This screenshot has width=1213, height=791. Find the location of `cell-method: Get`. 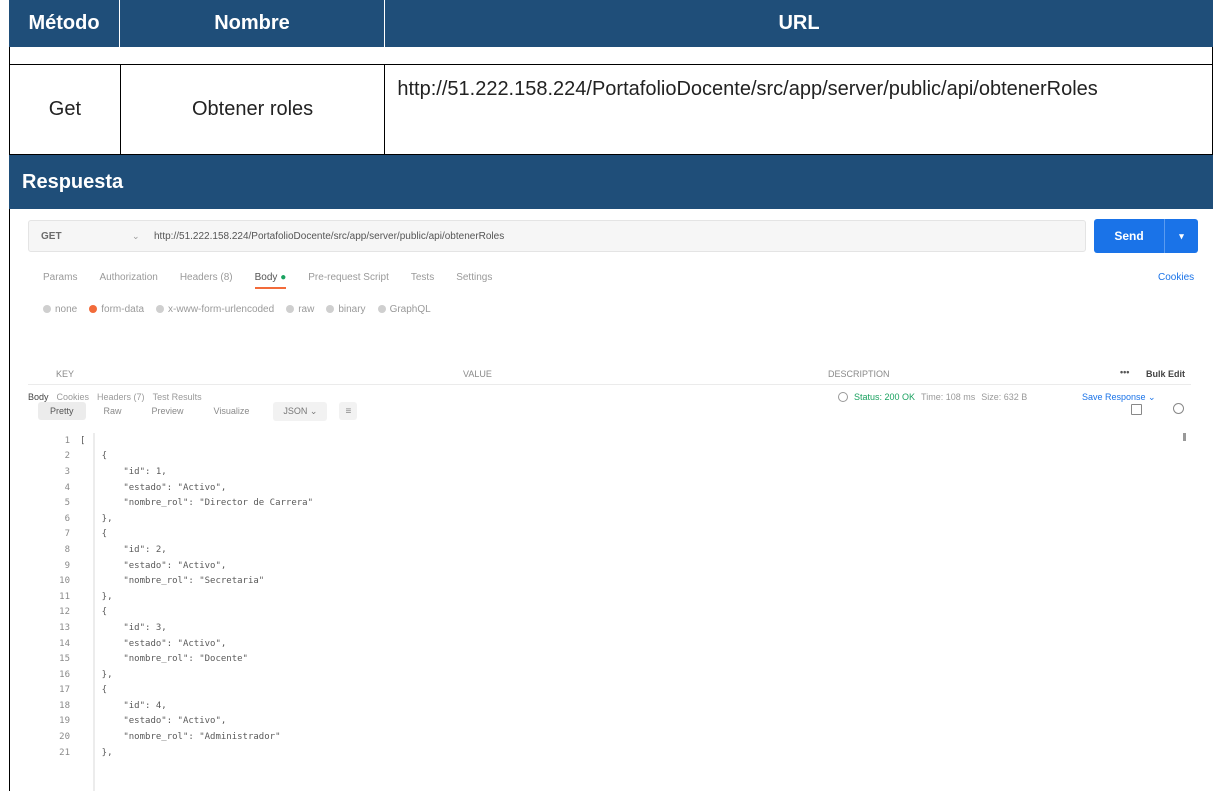

cell-method: Get is located at coordinates (65, 109).